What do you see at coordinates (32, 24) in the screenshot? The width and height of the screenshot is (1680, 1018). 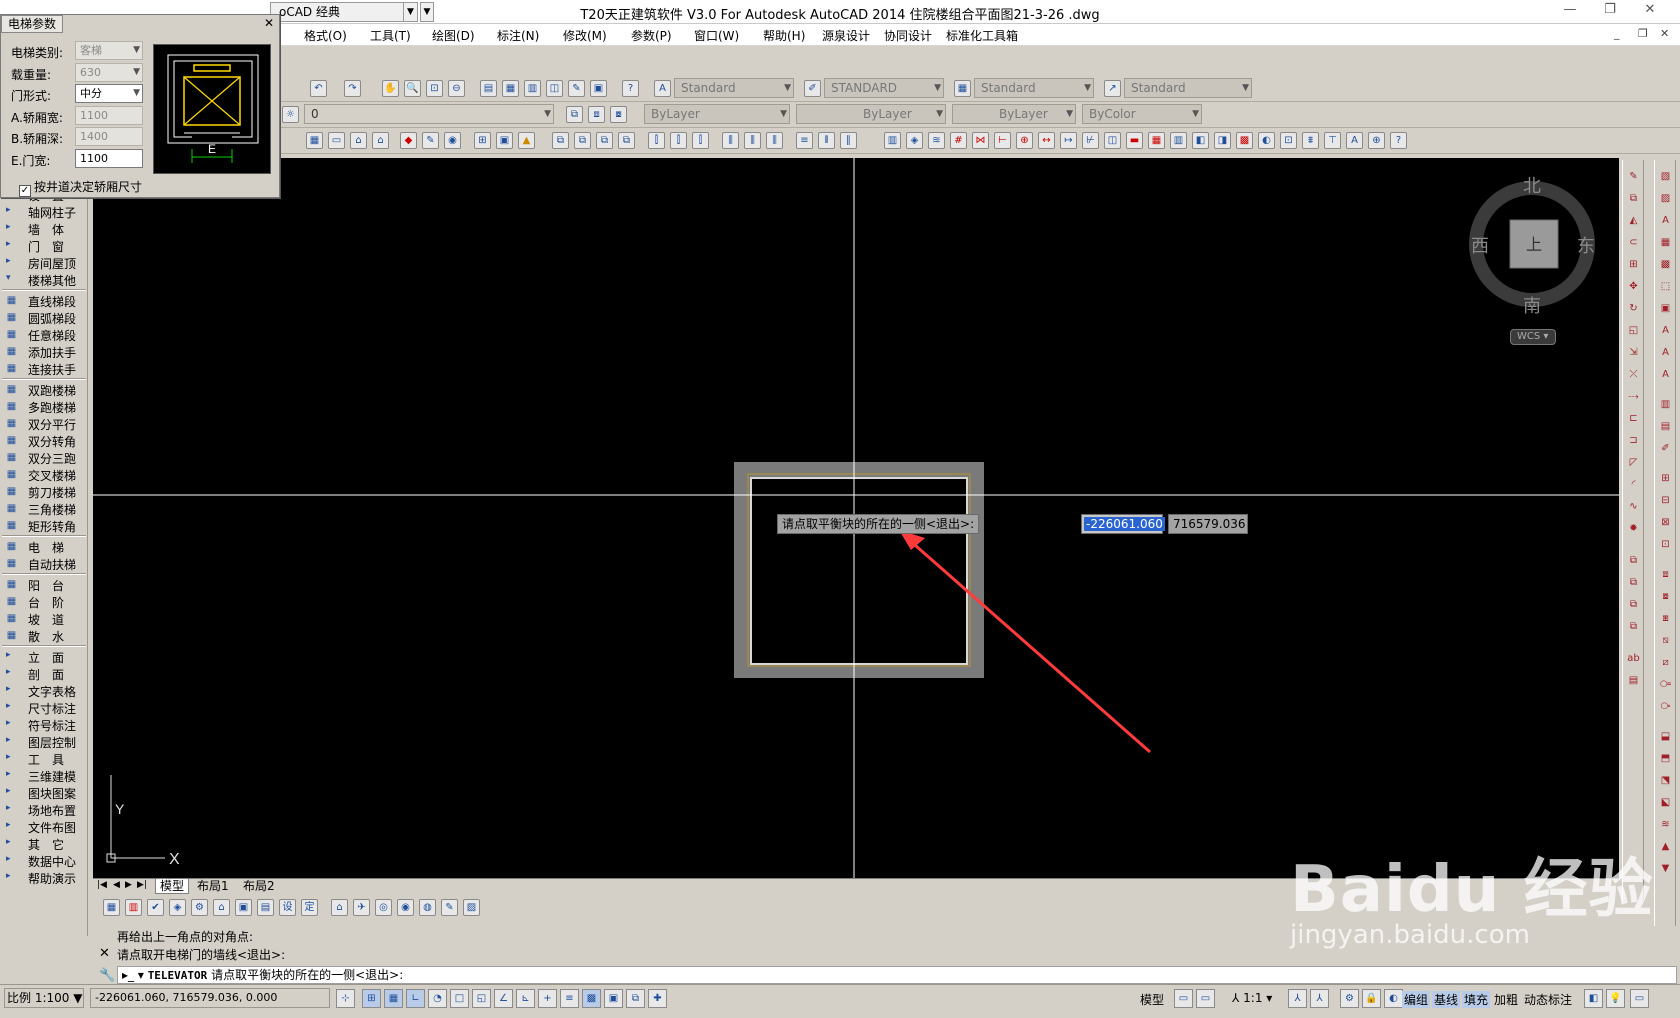 I see `dialog-title: 电梯参数` at bounding box center [32, 24].